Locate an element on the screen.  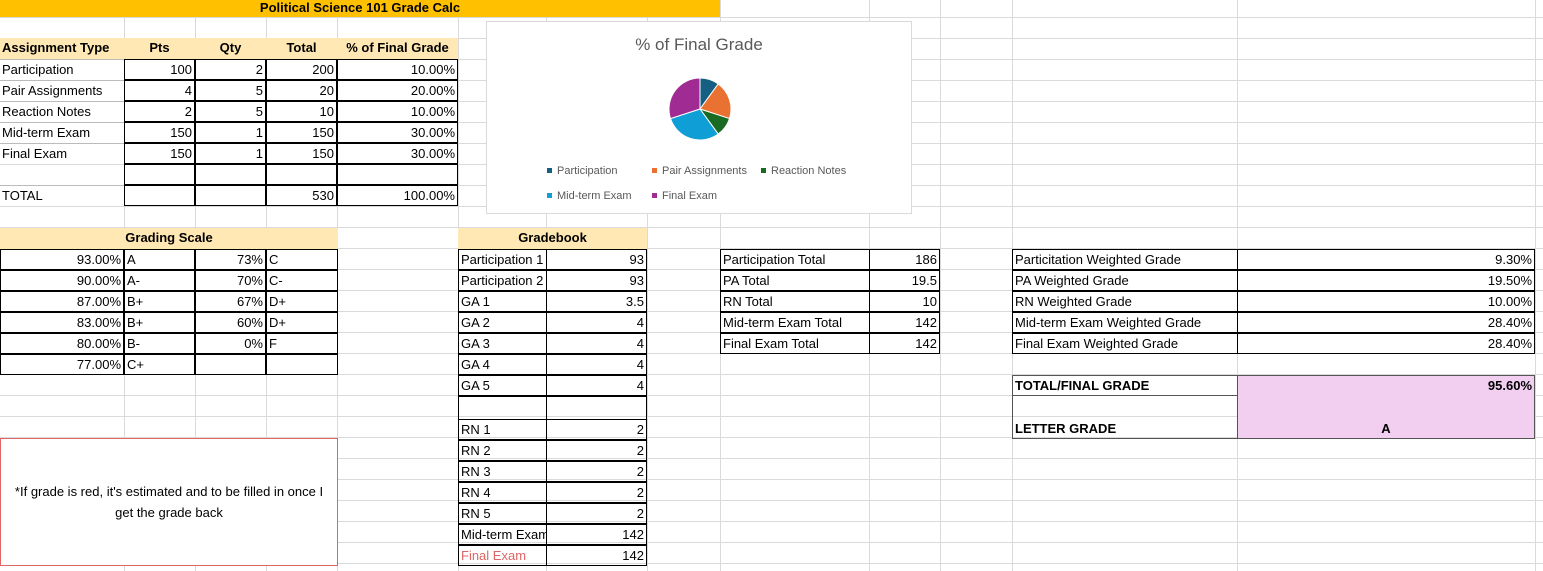
assignment-total-cell: 10 is located at coordinates (301, 111).